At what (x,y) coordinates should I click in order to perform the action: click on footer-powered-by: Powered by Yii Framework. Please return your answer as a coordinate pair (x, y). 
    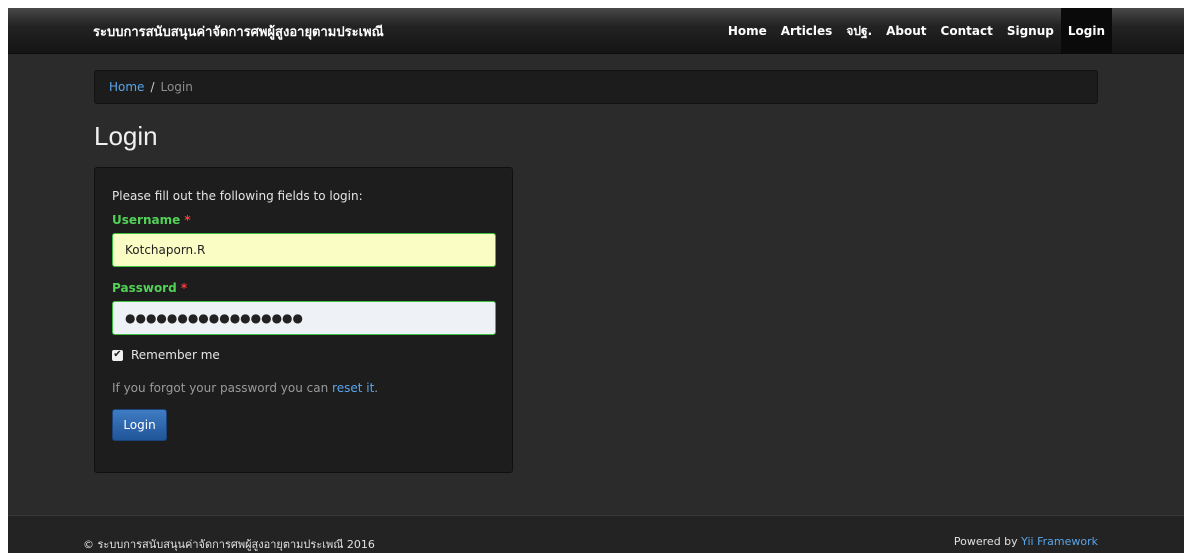
    Looking at the image, I should click on (1026, 541).